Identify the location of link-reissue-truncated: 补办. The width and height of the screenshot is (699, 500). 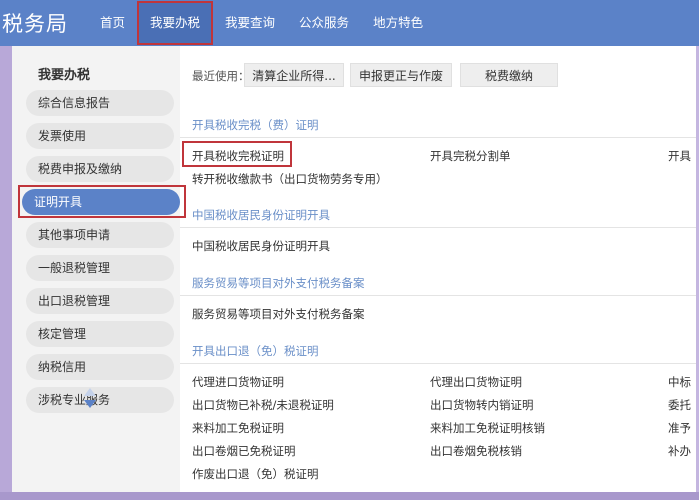
(679, 451).